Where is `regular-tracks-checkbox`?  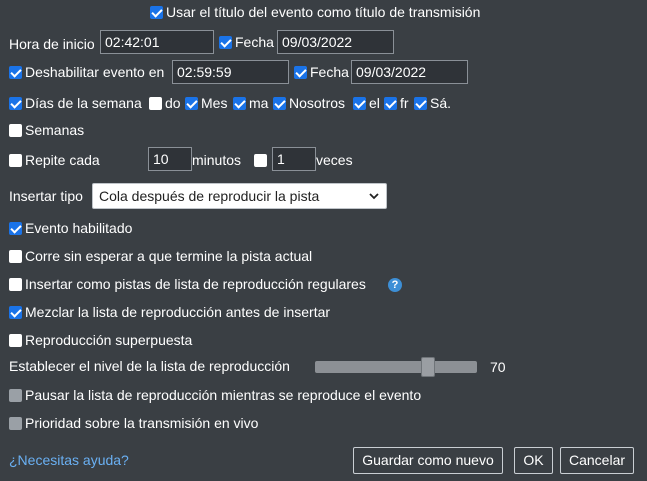
regular-tracks-checkbox is located at coordinates (15, 284).